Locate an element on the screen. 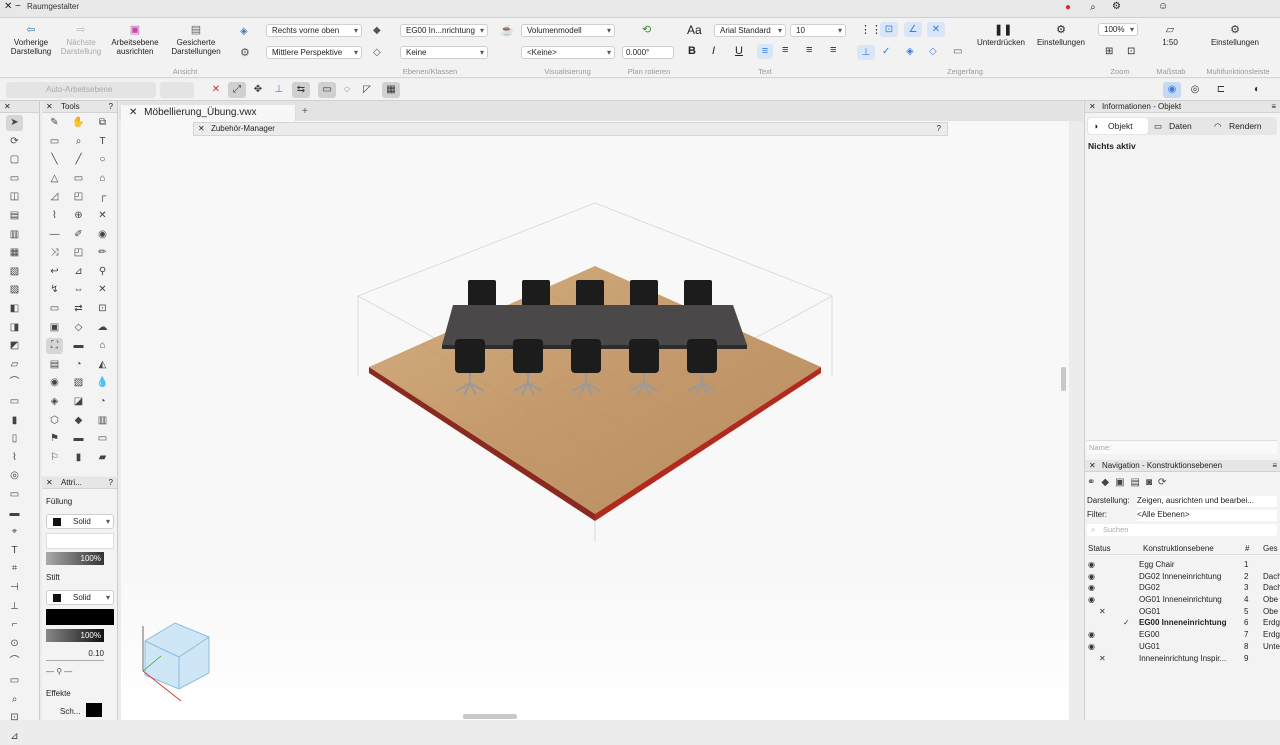  help-icon: ? is located at coordinates (942, 129).